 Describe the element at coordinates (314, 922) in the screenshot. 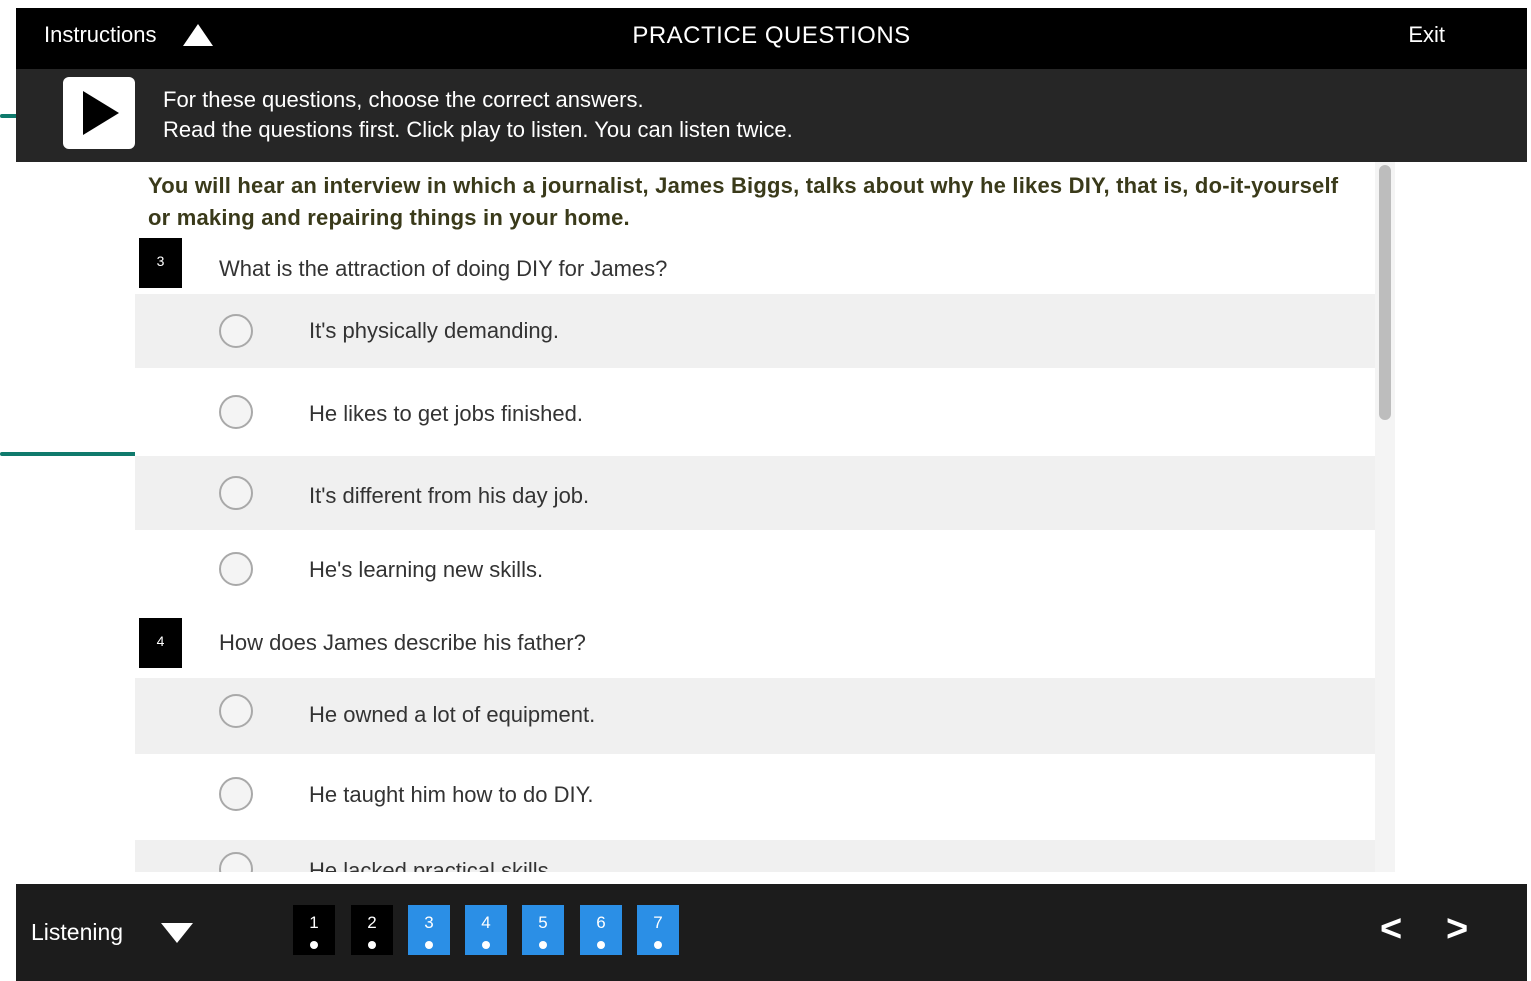

I see `question-nav-label: 1` at that location.